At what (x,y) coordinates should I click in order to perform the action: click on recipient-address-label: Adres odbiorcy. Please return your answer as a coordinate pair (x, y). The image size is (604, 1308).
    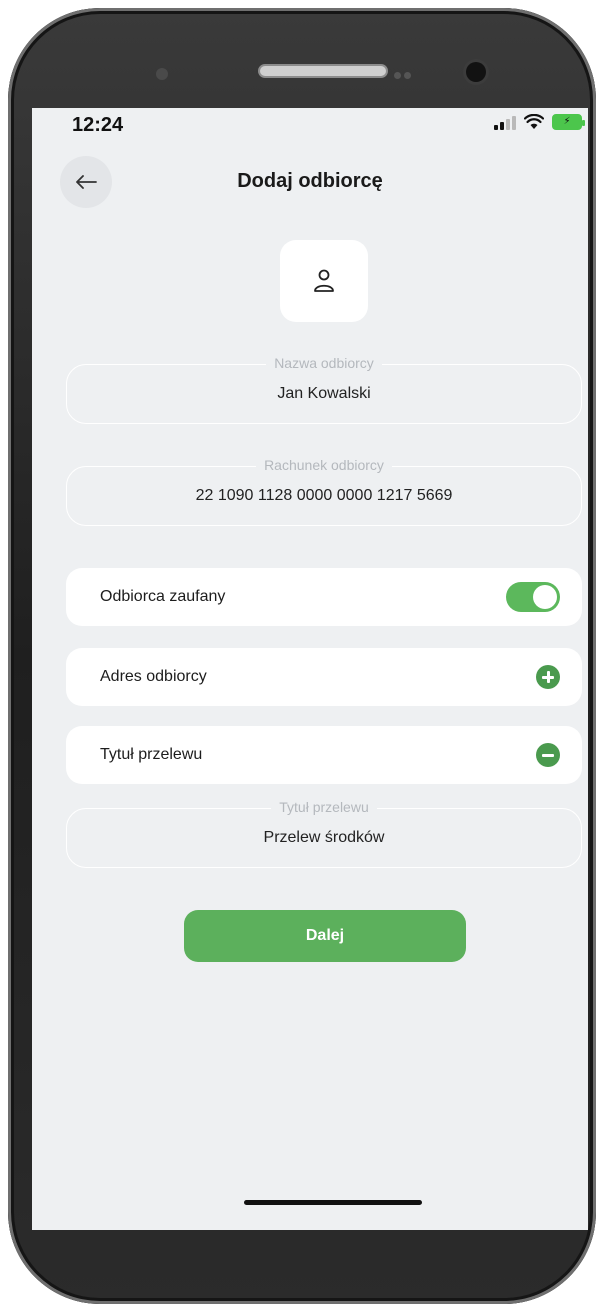
    Looking at the image, I should click on (153, 676).